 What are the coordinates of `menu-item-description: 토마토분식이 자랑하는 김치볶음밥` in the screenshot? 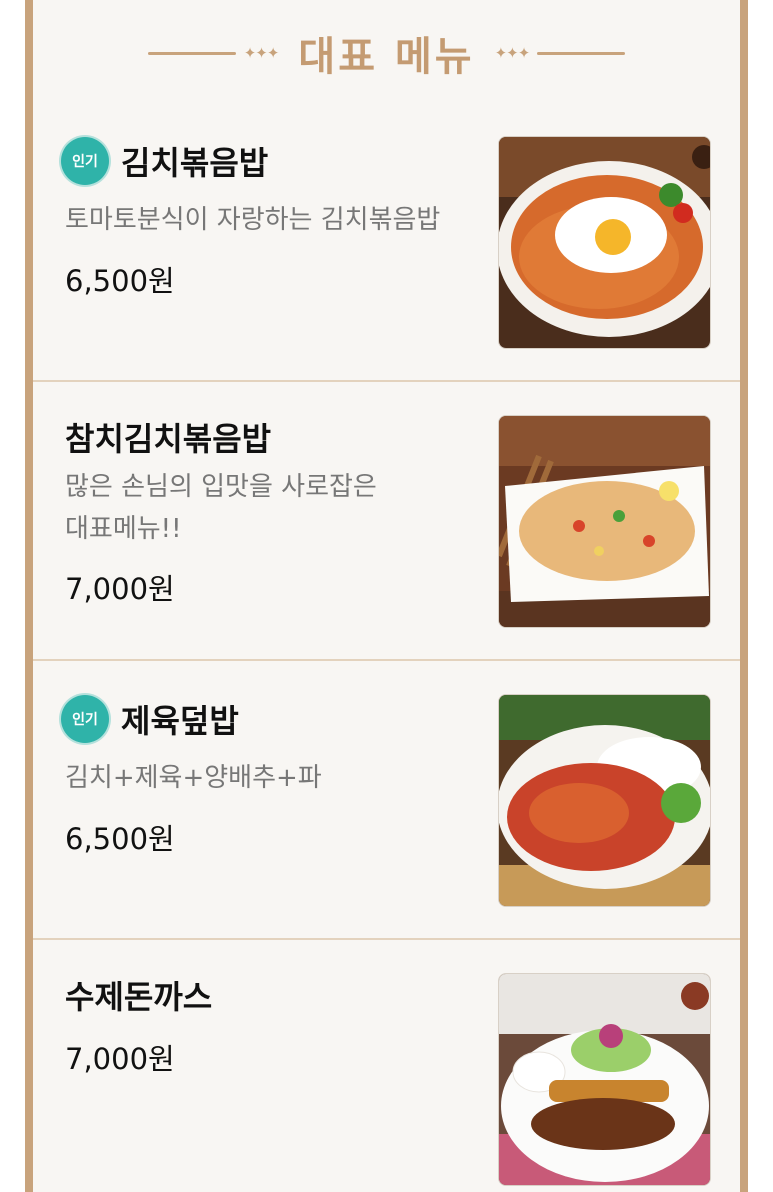 It's located at (253, 220).